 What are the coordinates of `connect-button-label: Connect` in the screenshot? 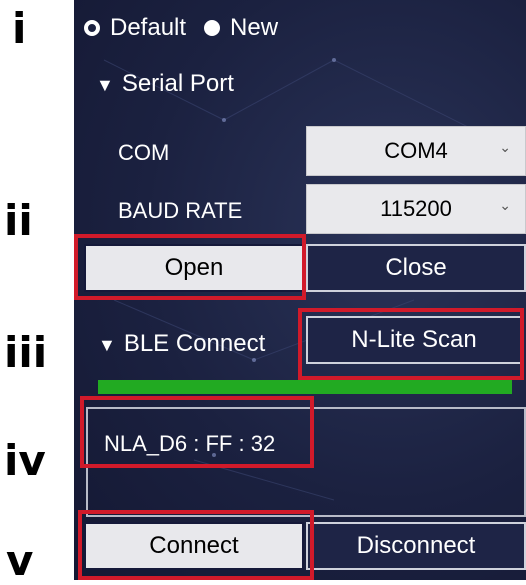 It's located at (194, 545).